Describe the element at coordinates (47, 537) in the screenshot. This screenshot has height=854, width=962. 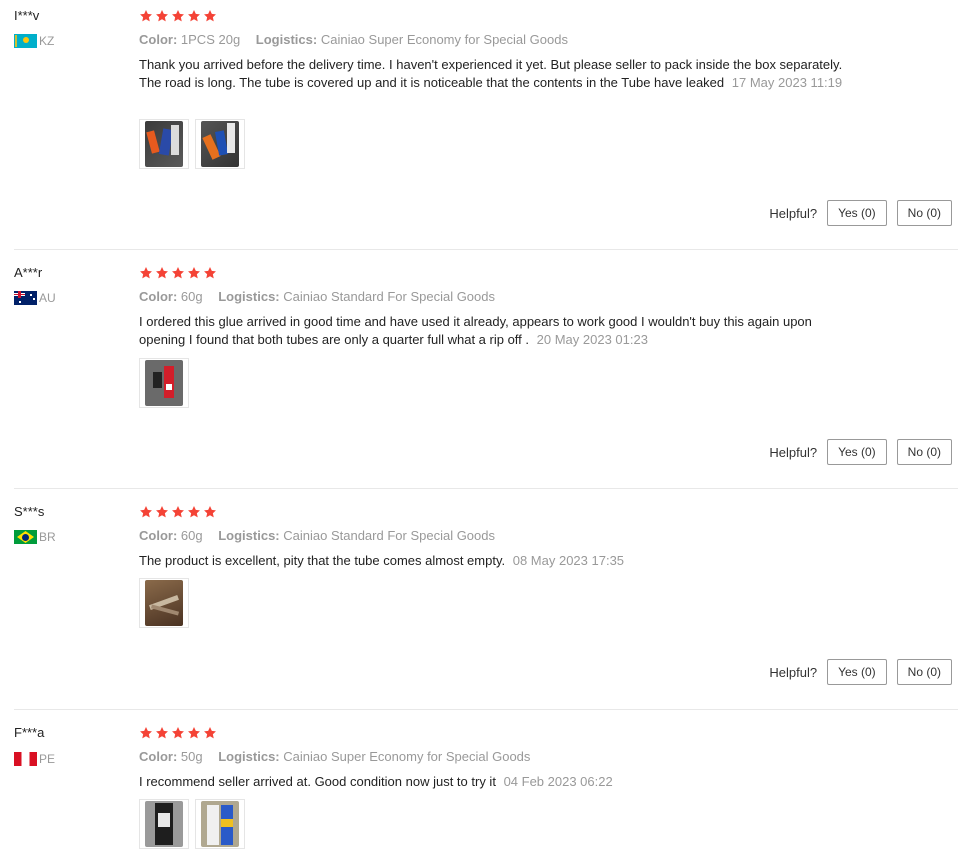
I see `country-code: BR` at that location.